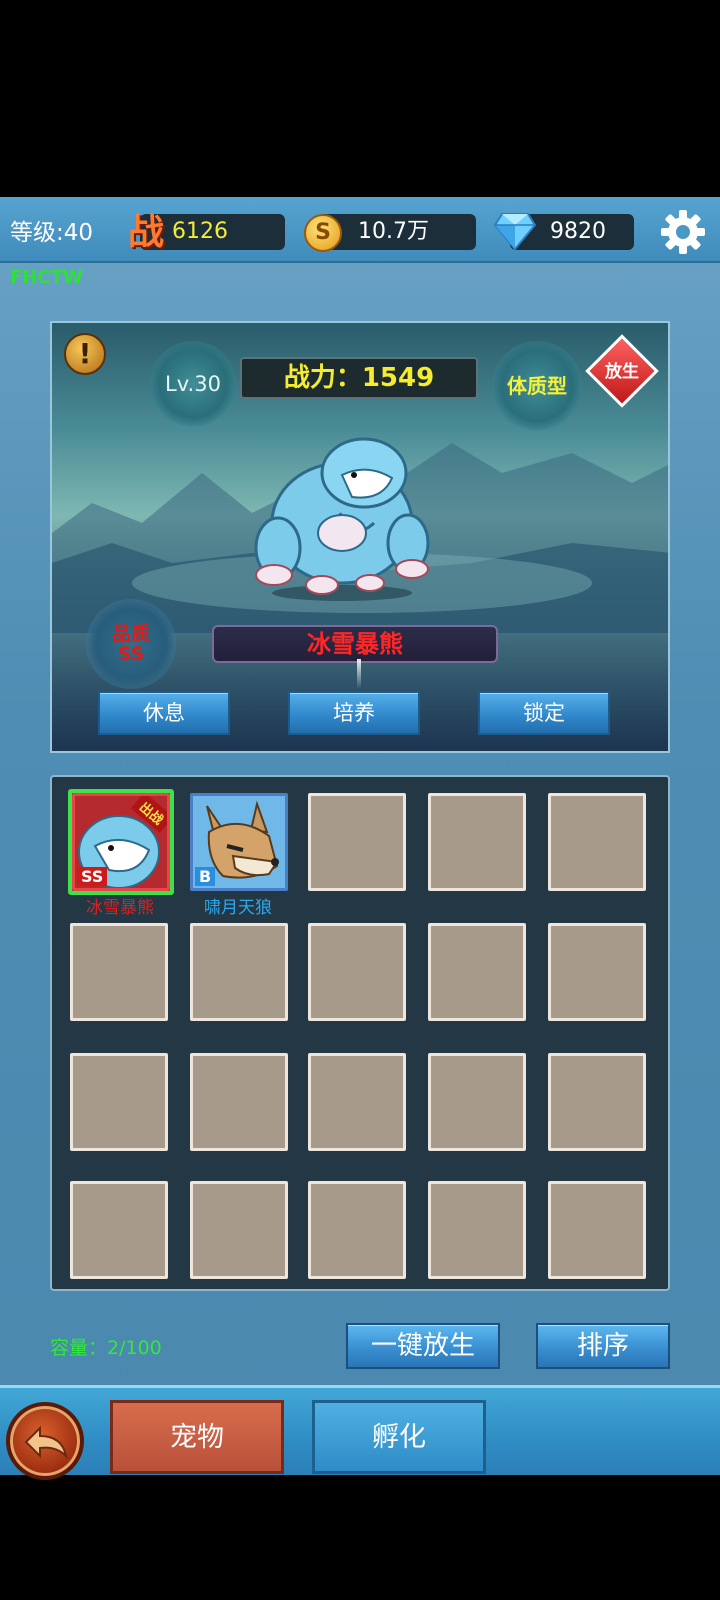 The height and width of the screenshot is (1600, 720). I want to click on bottom-nav: 宠物 孵化, so click(360, 1432).